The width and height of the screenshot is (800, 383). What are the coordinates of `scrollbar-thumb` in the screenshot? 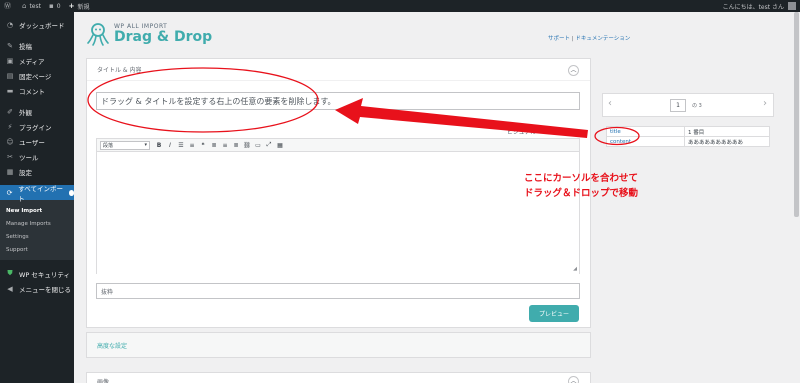 It's located at (796, 114).